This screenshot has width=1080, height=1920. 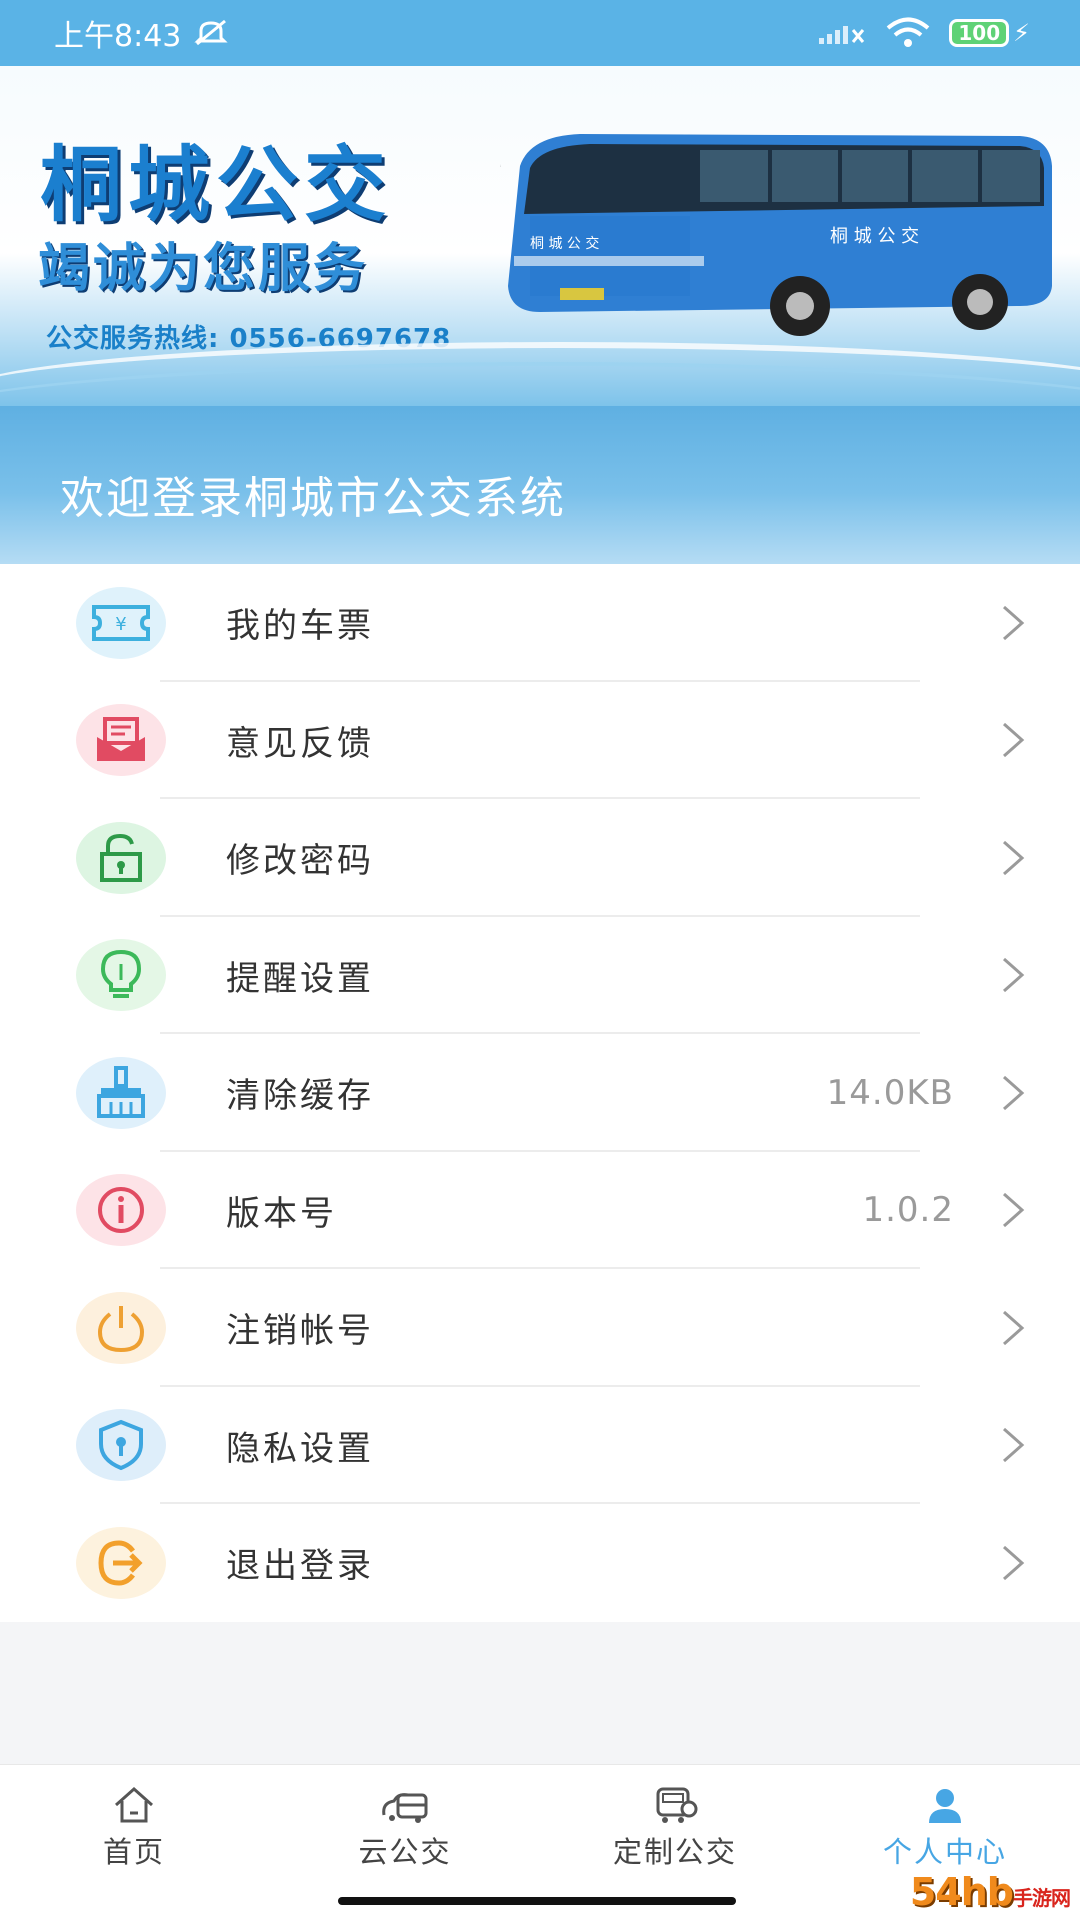 What do you see at coordinates (776, 235) in the screenshot?
I see `bus-illustration: 桐 城 公 交 桐 城 公 交` at bounding box center [776, 235].